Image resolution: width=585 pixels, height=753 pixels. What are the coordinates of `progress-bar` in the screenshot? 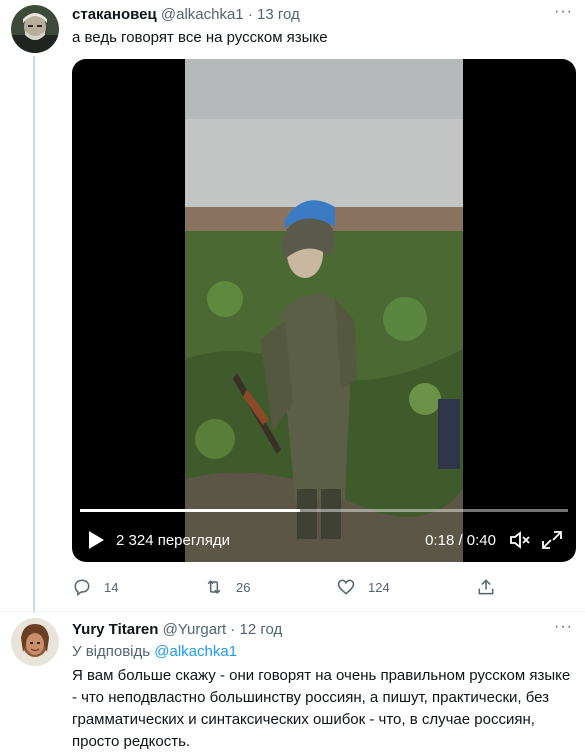 It's located at (324, 510).